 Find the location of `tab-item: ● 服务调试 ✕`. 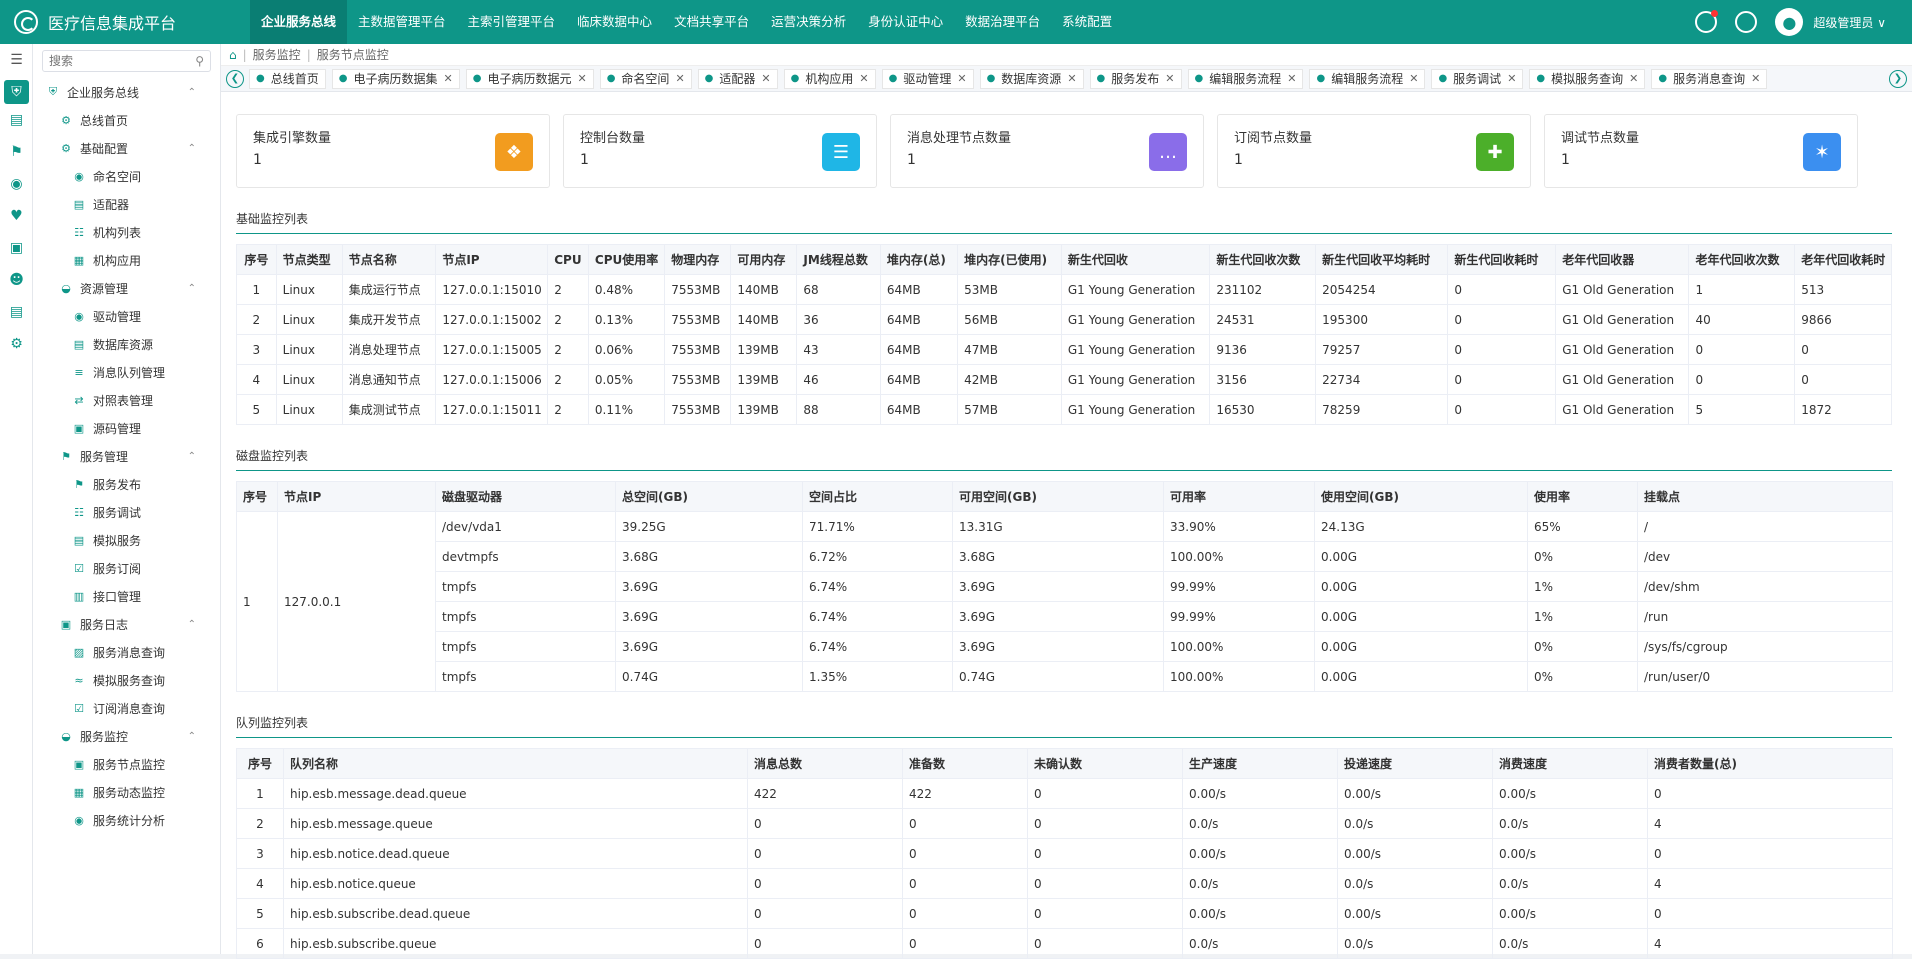

tab-item: ● 服务调试 ✕ is located at coordinates (1477, 78).